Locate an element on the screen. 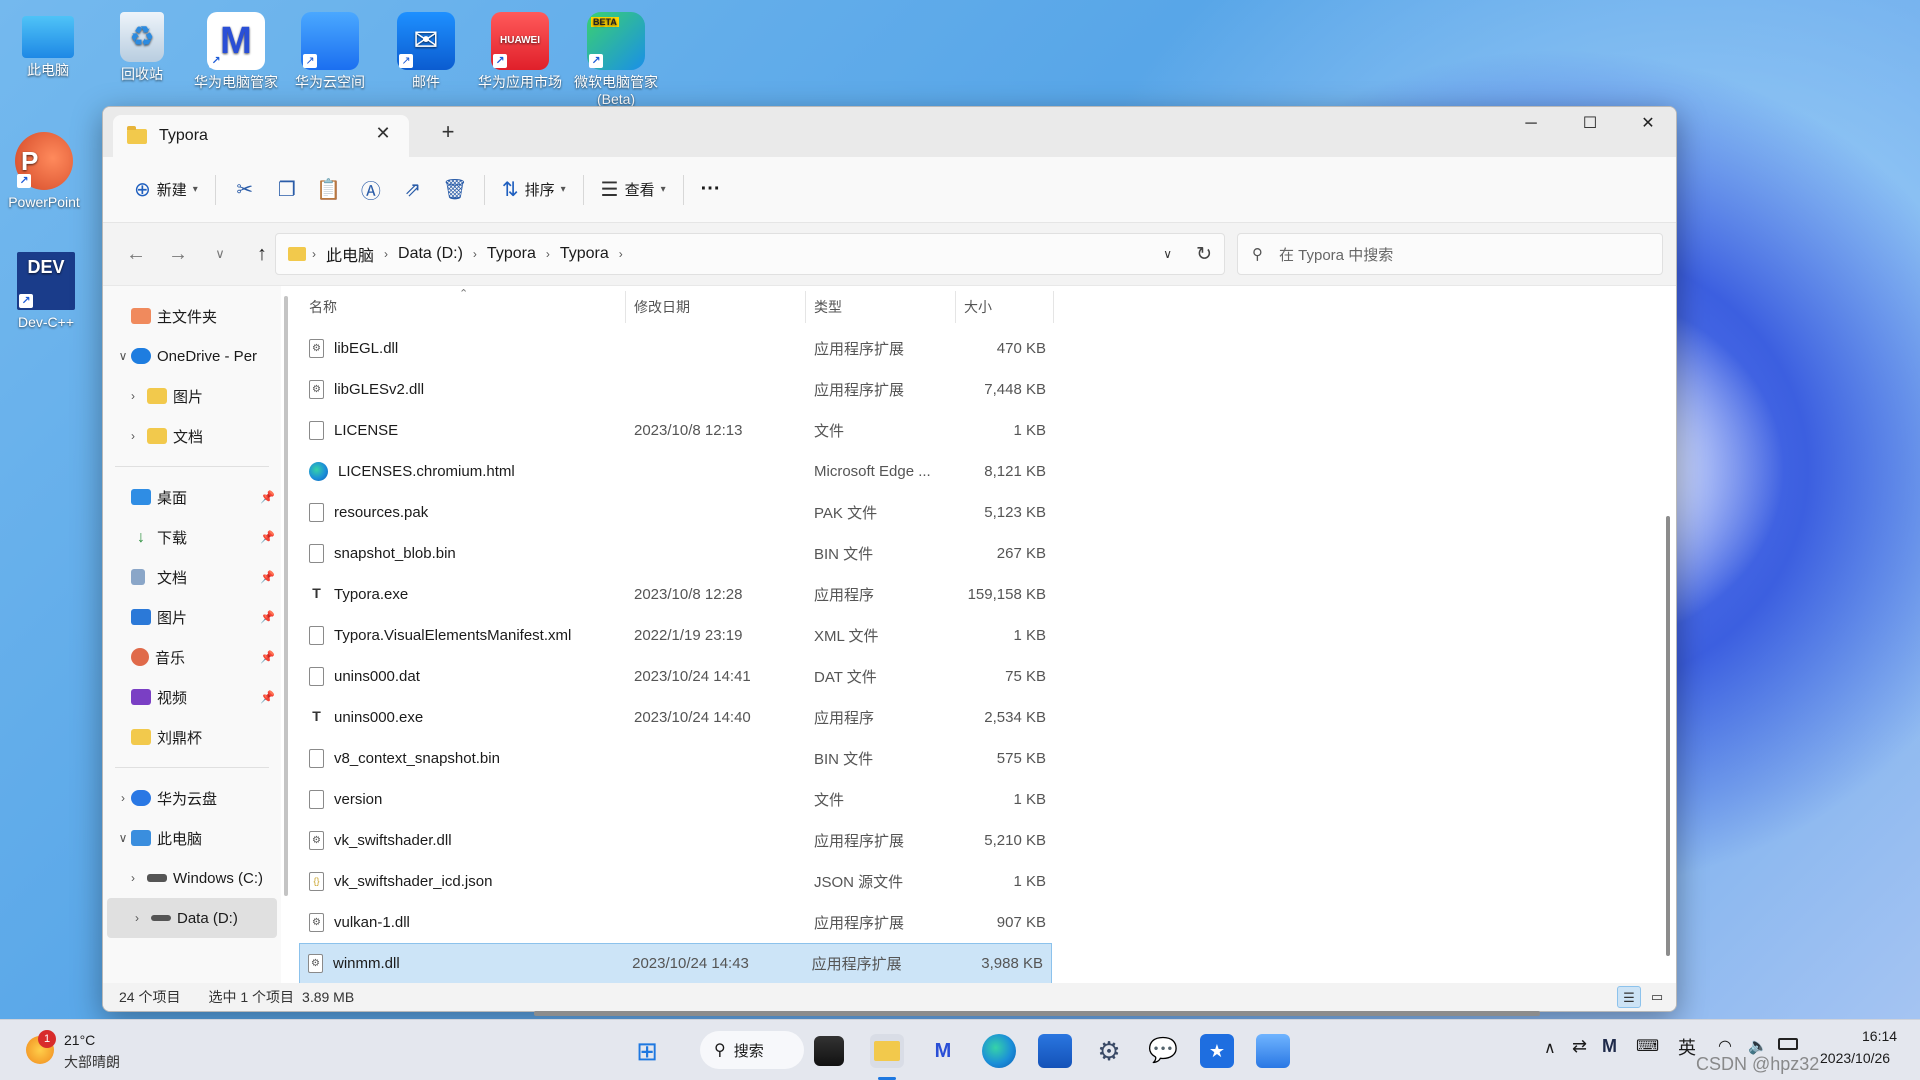 This screenshot has width=1920, height=1080. desktop-icon-ms-pc-manager: BETA ↗ 微软电脑管家 (Beta) is located at coordinates (616, 58).